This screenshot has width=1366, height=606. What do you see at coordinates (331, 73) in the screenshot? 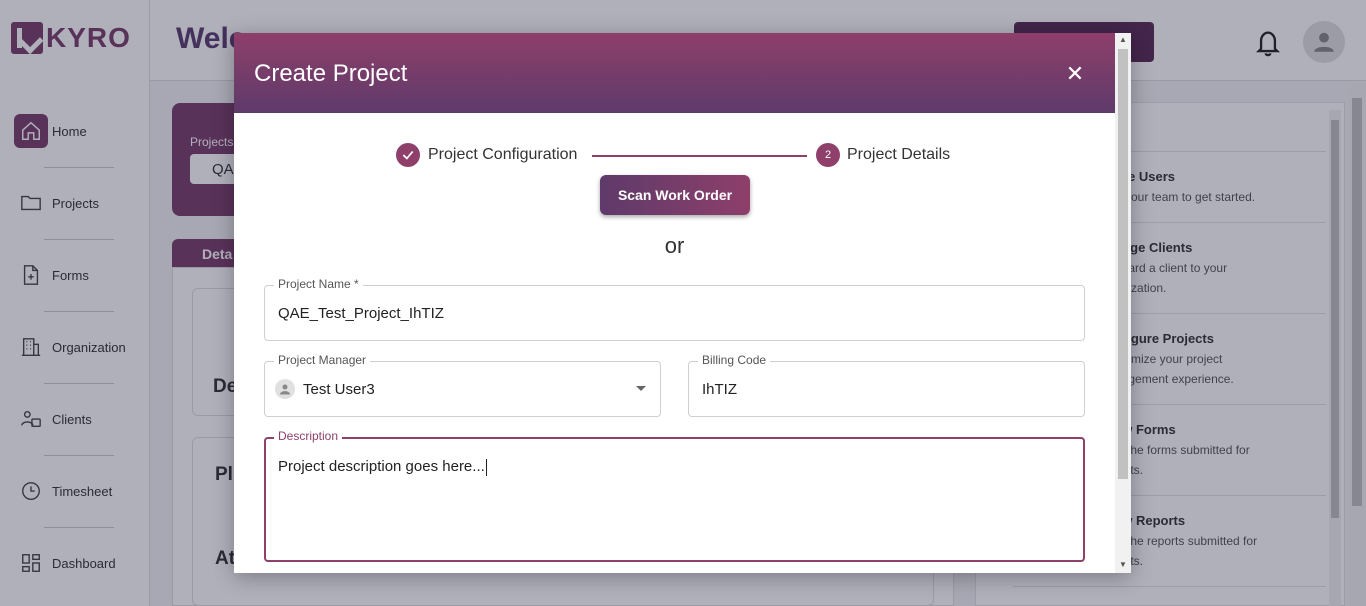
I see `dialog-title: Create Project` at bounding box center [331, 73].